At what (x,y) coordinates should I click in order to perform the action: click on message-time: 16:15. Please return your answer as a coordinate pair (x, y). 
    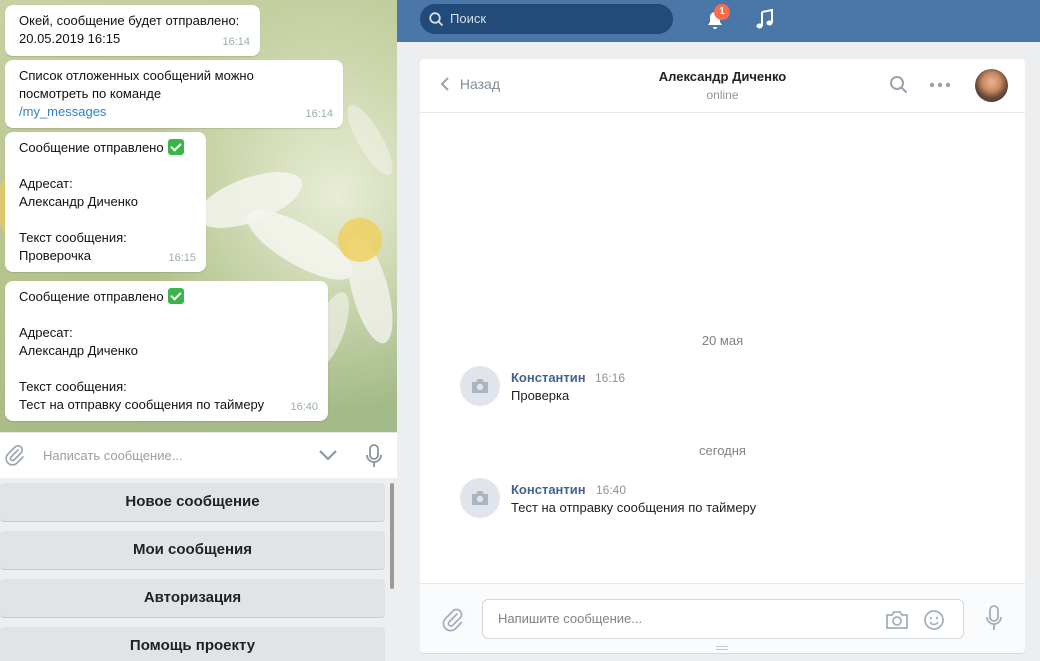
    Looking at the image, I should click on (182, 258).